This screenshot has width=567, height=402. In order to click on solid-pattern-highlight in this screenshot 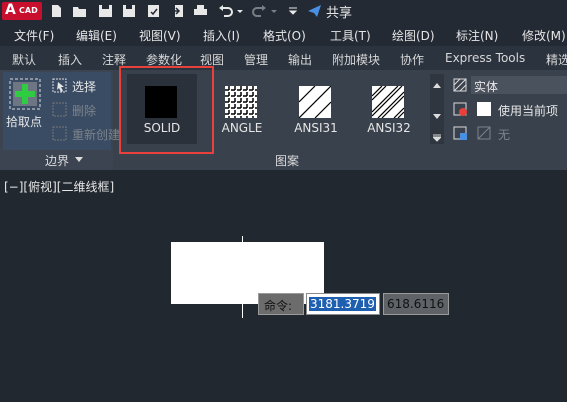, I will do `click(166, 110)`.